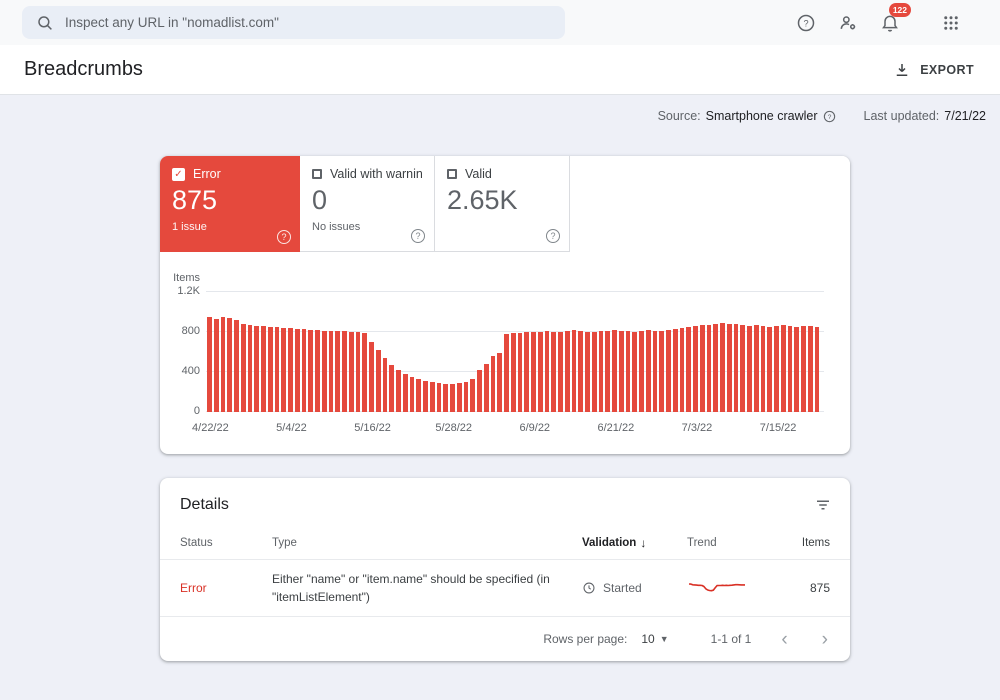  What do you see at coordinates (806, 23) in the screenshot?
I see `help-button: ?` at bounding box center [806, 23].